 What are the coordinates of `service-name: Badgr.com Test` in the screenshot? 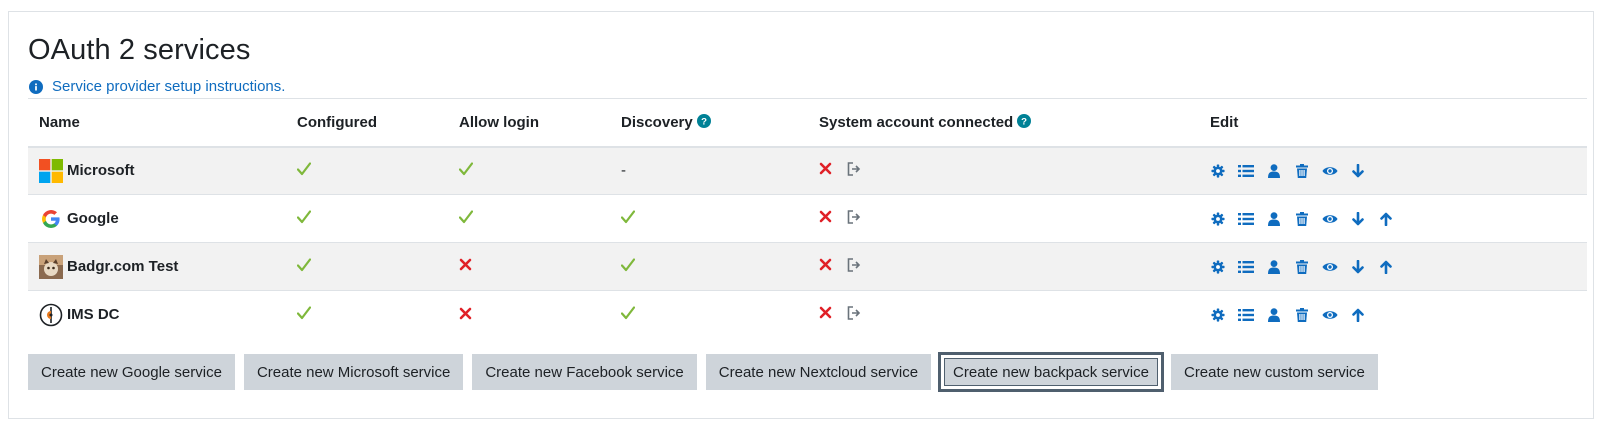 It's located at (123, 266).